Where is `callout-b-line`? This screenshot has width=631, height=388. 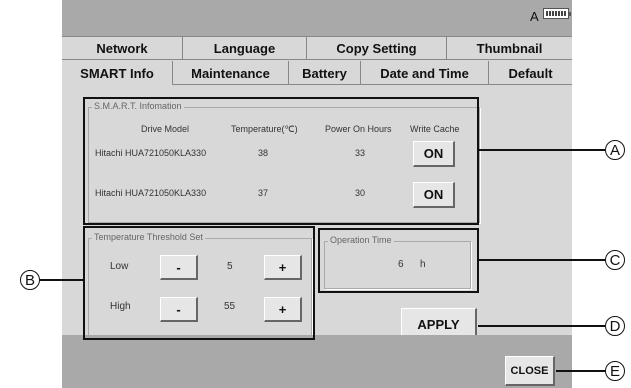
callout-b-line is located at coordinates (61, 280).